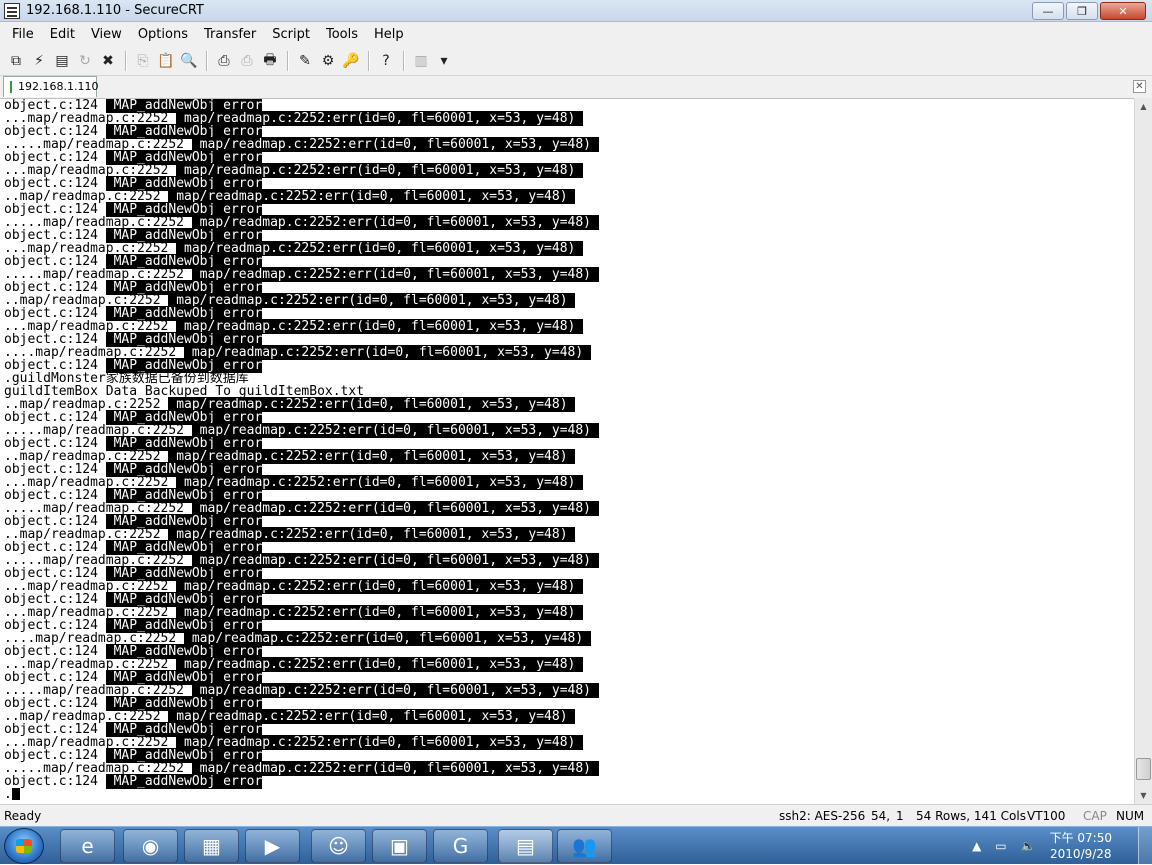  Describe the element at coordinates (971, 816) in the screenshot. I see `status-size: 54 Rows, 141 Cols` at that location.